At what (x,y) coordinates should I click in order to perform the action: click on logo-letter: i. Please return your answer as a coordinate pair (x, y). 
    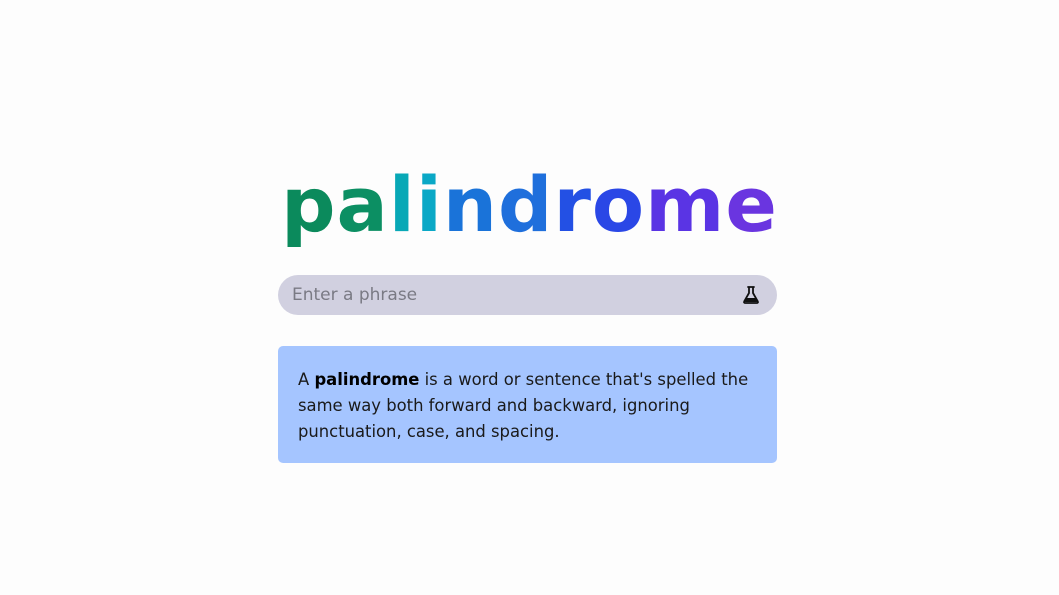
    Looking at the image, I should click on (429, 204).